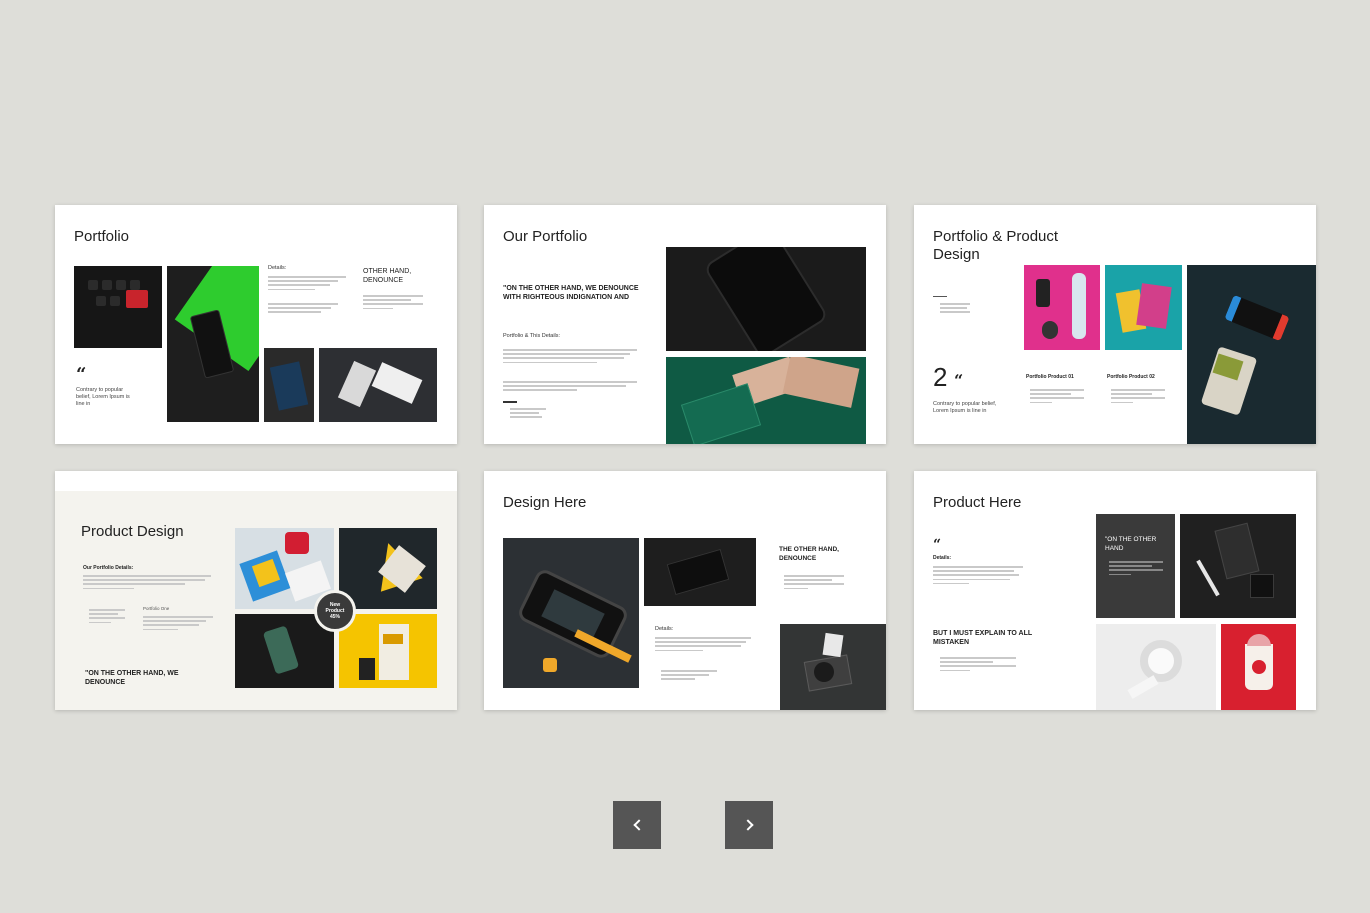 This screenshot has height=913, width=1370. What do you see at coordinates (108, 568) in the screenshot?
I see `details-label: Our Portfolio Details:` at bounding box center [108, 568].